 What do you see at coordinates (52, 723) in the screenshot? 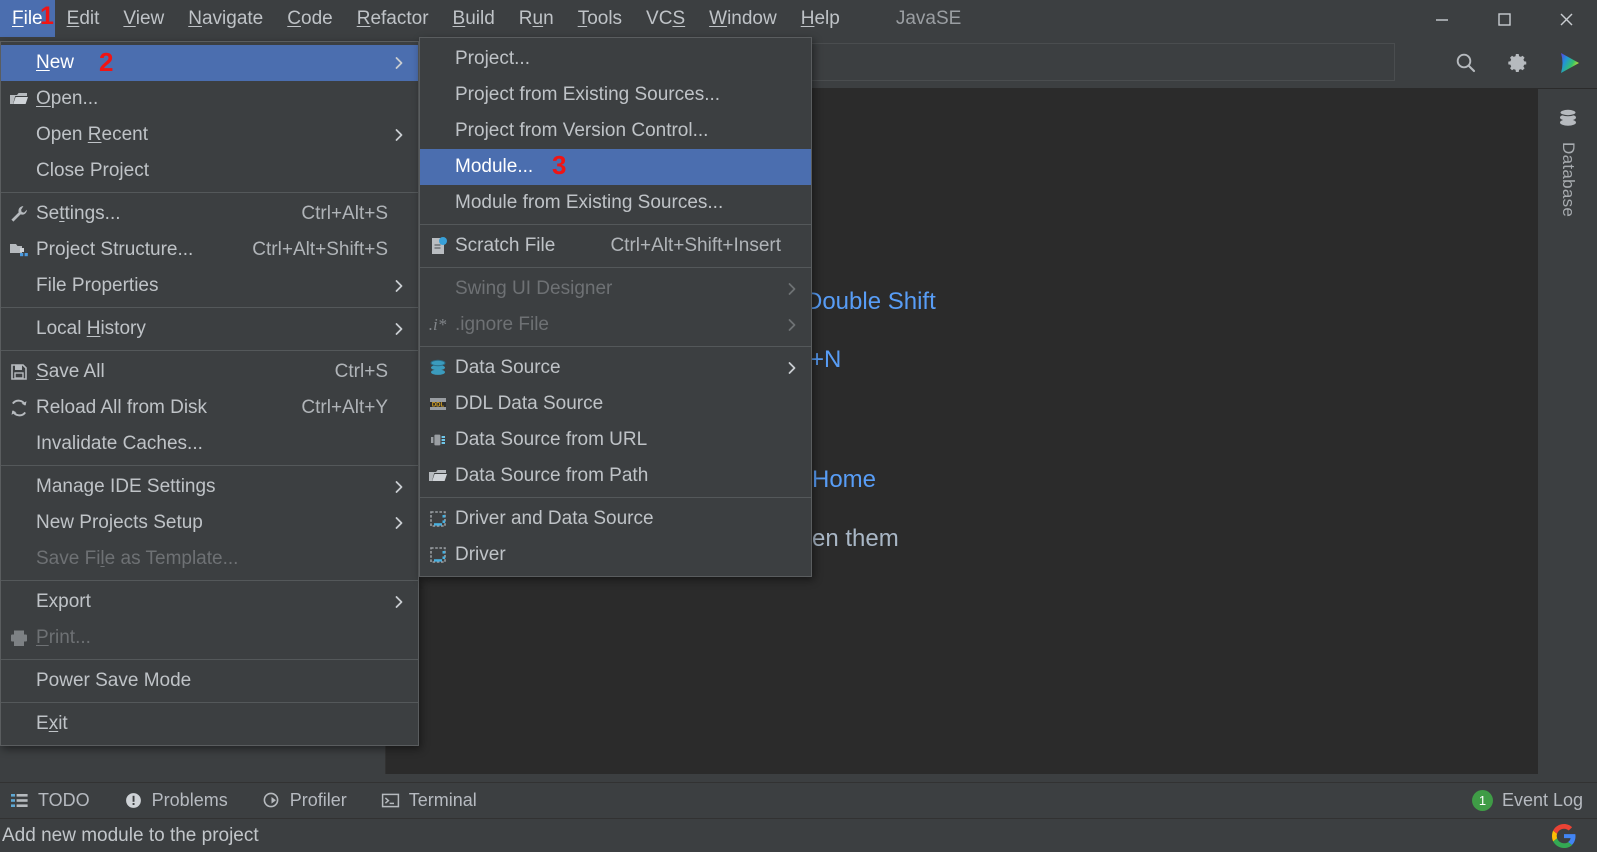
I see `menu-item-label: Exit` at bounding box center [52, 723].